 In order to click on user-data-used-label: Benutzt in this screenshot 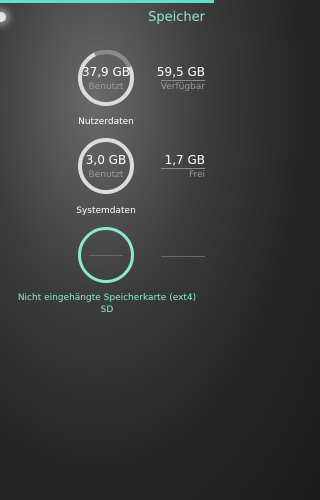, I will do `click(106, 87)`.